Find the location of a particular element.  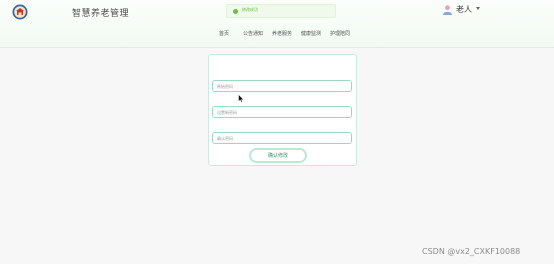

watermark: CSDN @vx2_CXKF10088 is located at coordinates (471, 251).